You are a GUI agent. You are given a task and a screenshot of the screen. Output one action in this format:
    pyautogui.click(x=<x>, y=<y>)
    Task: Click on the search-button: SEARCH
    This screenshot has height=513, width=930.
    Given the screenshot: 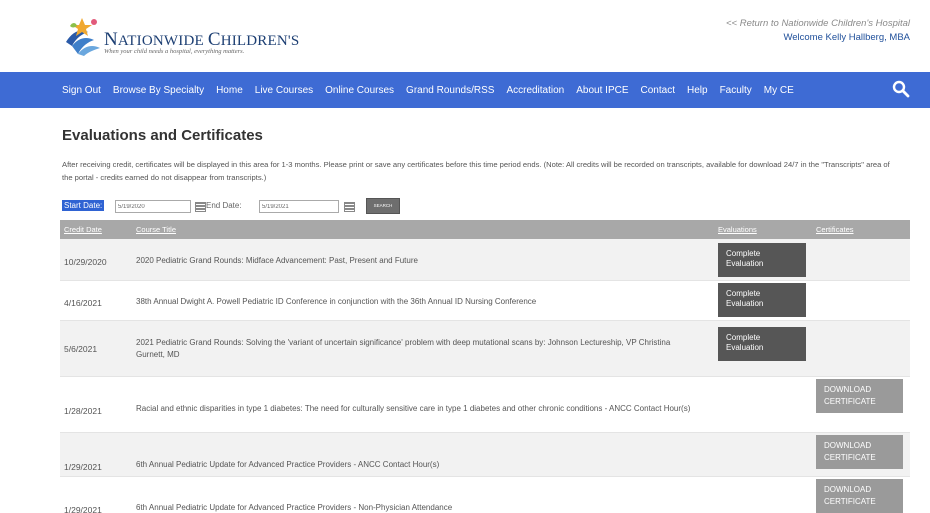 What is the action you would take?
    pyautogui.click(x=383, y=206)
    